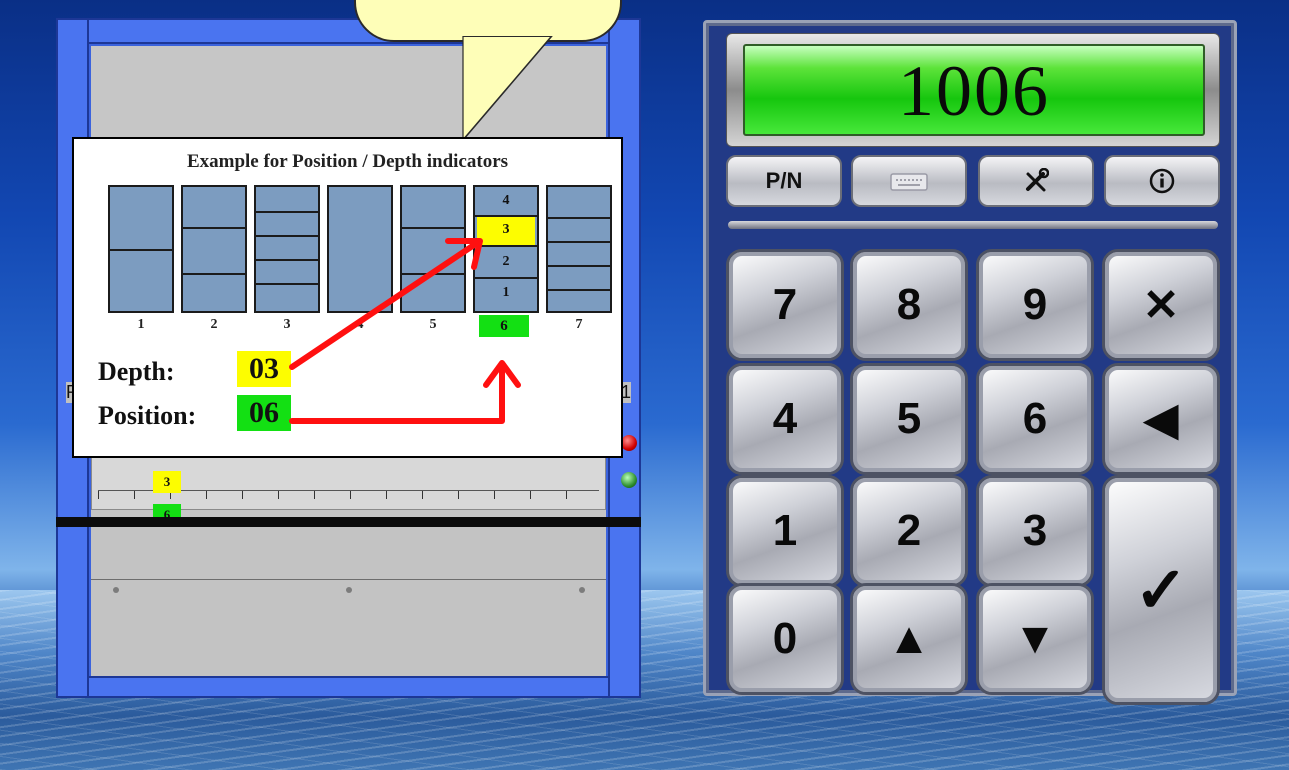  Describe the element at coordinates (167, 482) in the screenshot. I see `tray-depth-chip: 3` at that location.